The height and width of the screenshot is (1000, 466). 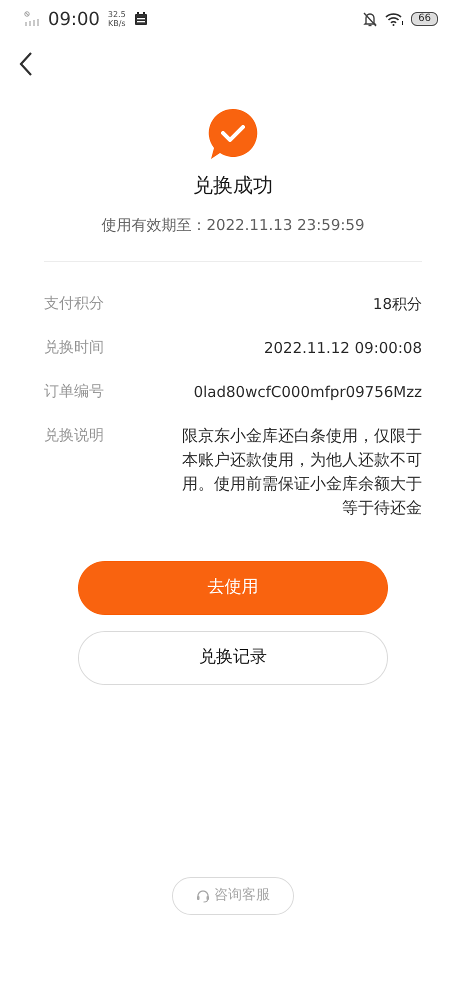 What do you see at coordinates (308, 392) in the screenshot?
I see `detail-value: 0lad80wcfC000mfpr09756Mzz` at bounding box center [308, 392].